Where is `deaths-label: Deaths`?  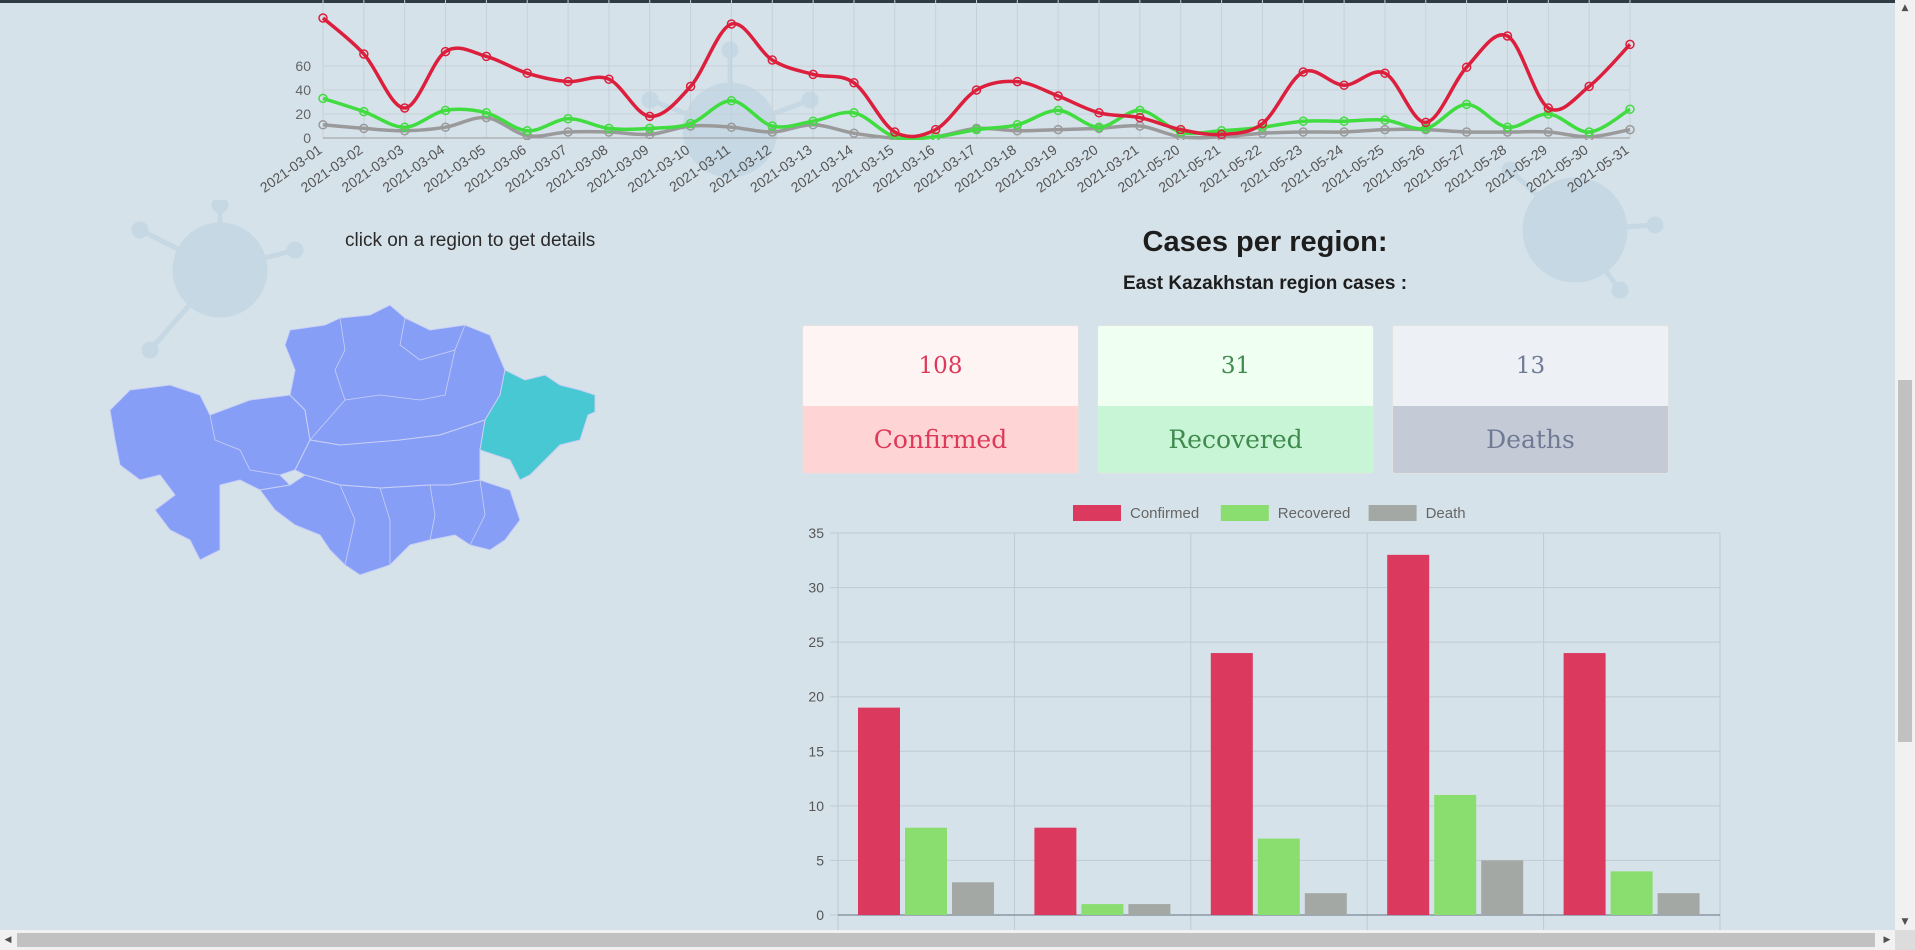
deaths-label: Deaths is located at coordinates (1530, 439).